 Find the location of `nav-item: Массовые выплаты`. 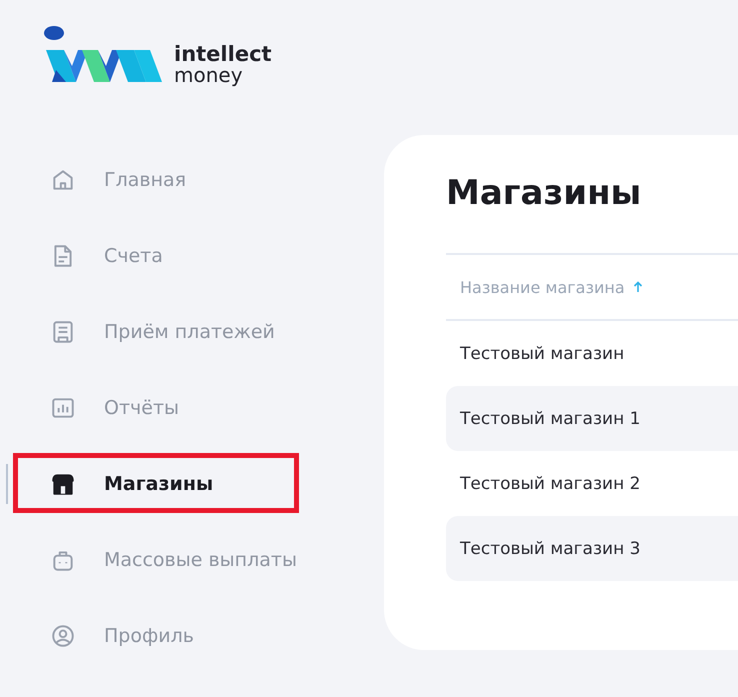

nav-item: Массовые выплаты is located at coordinates (192, 560).